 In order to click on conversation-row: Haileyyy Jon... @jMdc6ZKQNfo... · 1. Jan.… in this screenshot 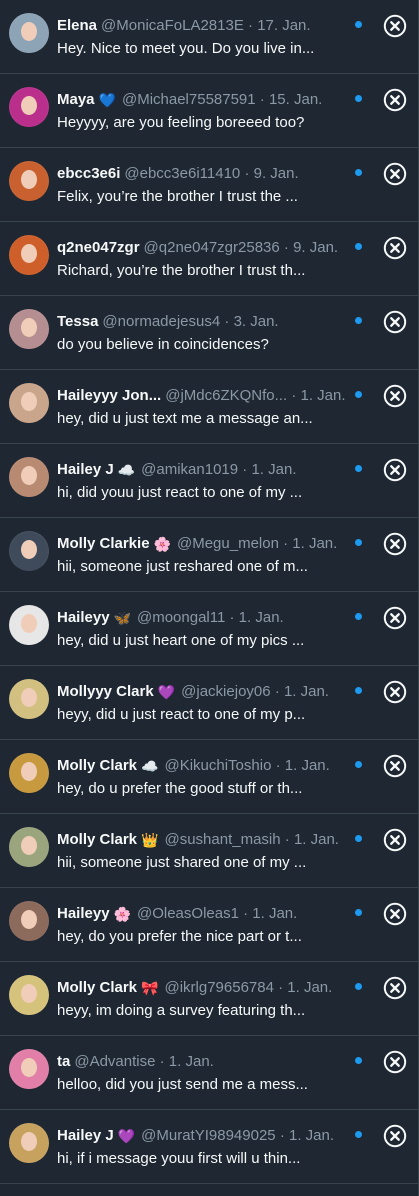, I will do `click(209, 407)`.